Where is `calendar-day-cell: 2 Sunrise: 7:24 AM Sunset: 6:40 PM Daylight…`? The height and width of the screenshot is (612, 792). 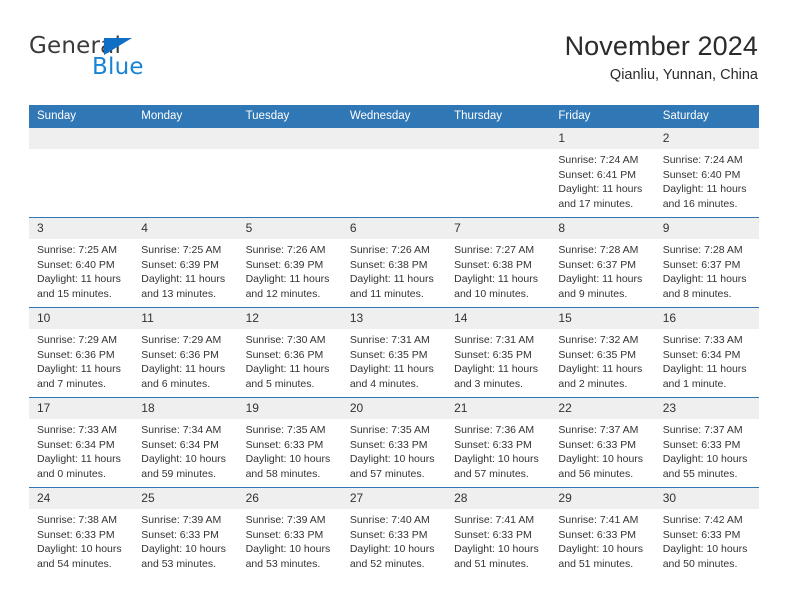
calendar-day-cell: 2 Sunrise: 7:24 AM Sunset: 6:40 PM Daylight… is located at coordinates (706, 173).